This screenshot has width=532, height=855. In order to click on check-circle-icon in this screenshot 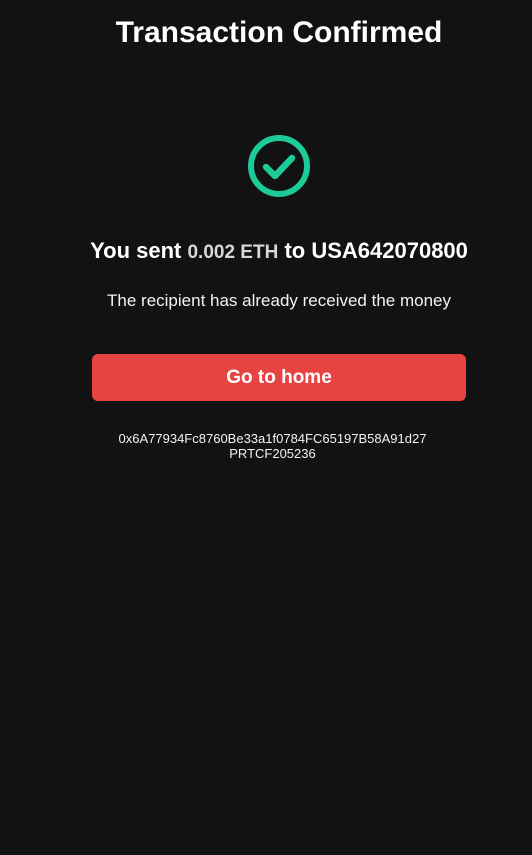, I will do `click(279, 166)`.